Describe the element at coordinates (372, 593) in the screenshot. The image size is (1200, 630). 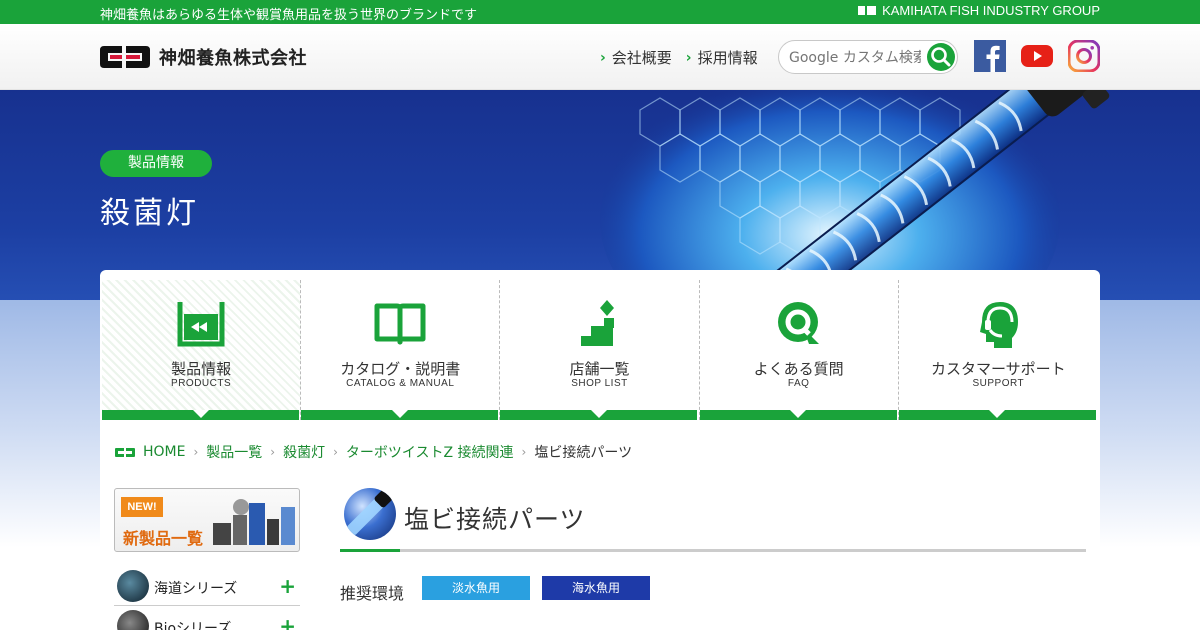
I see `environment-label: 推奨環境` at that location.